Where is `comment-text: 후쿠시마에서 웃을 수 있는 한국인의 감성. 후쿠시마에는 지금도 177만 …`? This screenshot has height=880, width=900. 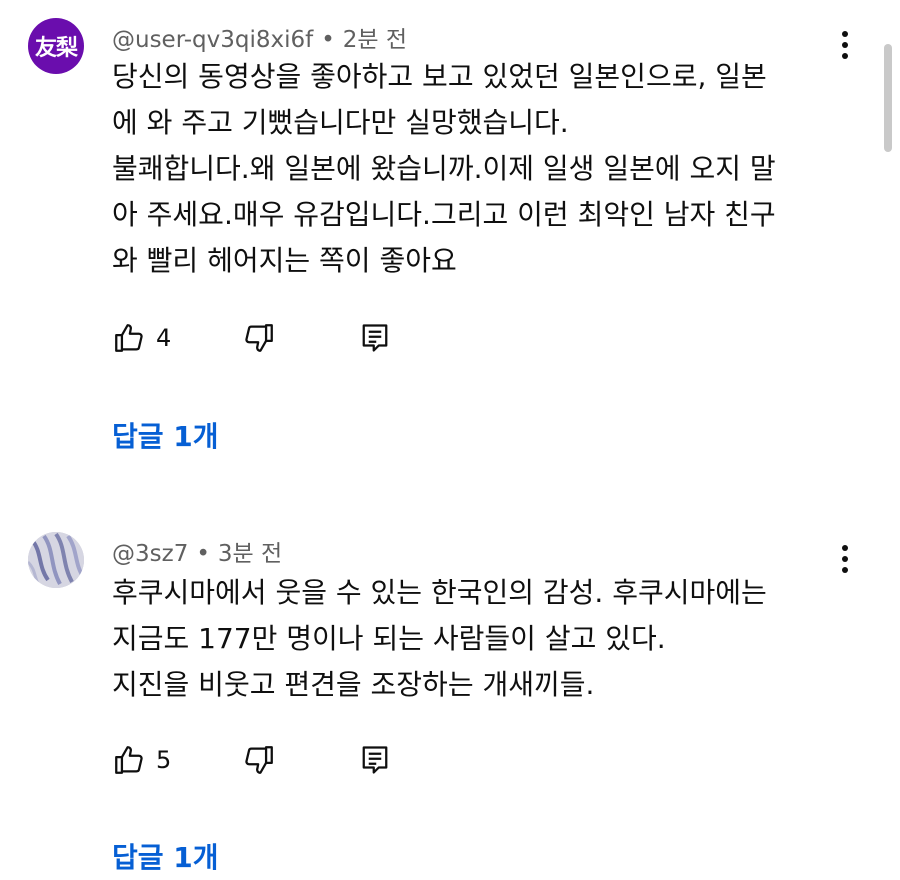
comment-text: 후쿠시마에서 웃을 수 있는 한국인의 감성. 후쿠시마에는 지금도 177만 … is located at coordinates (472, 639).